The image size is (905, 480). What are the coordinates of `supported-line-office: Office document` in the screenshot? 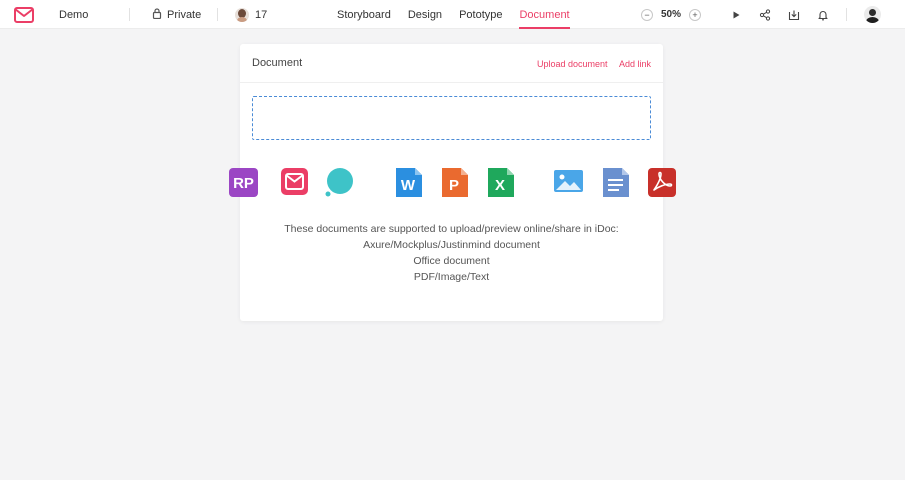 It's located at (451, 261).